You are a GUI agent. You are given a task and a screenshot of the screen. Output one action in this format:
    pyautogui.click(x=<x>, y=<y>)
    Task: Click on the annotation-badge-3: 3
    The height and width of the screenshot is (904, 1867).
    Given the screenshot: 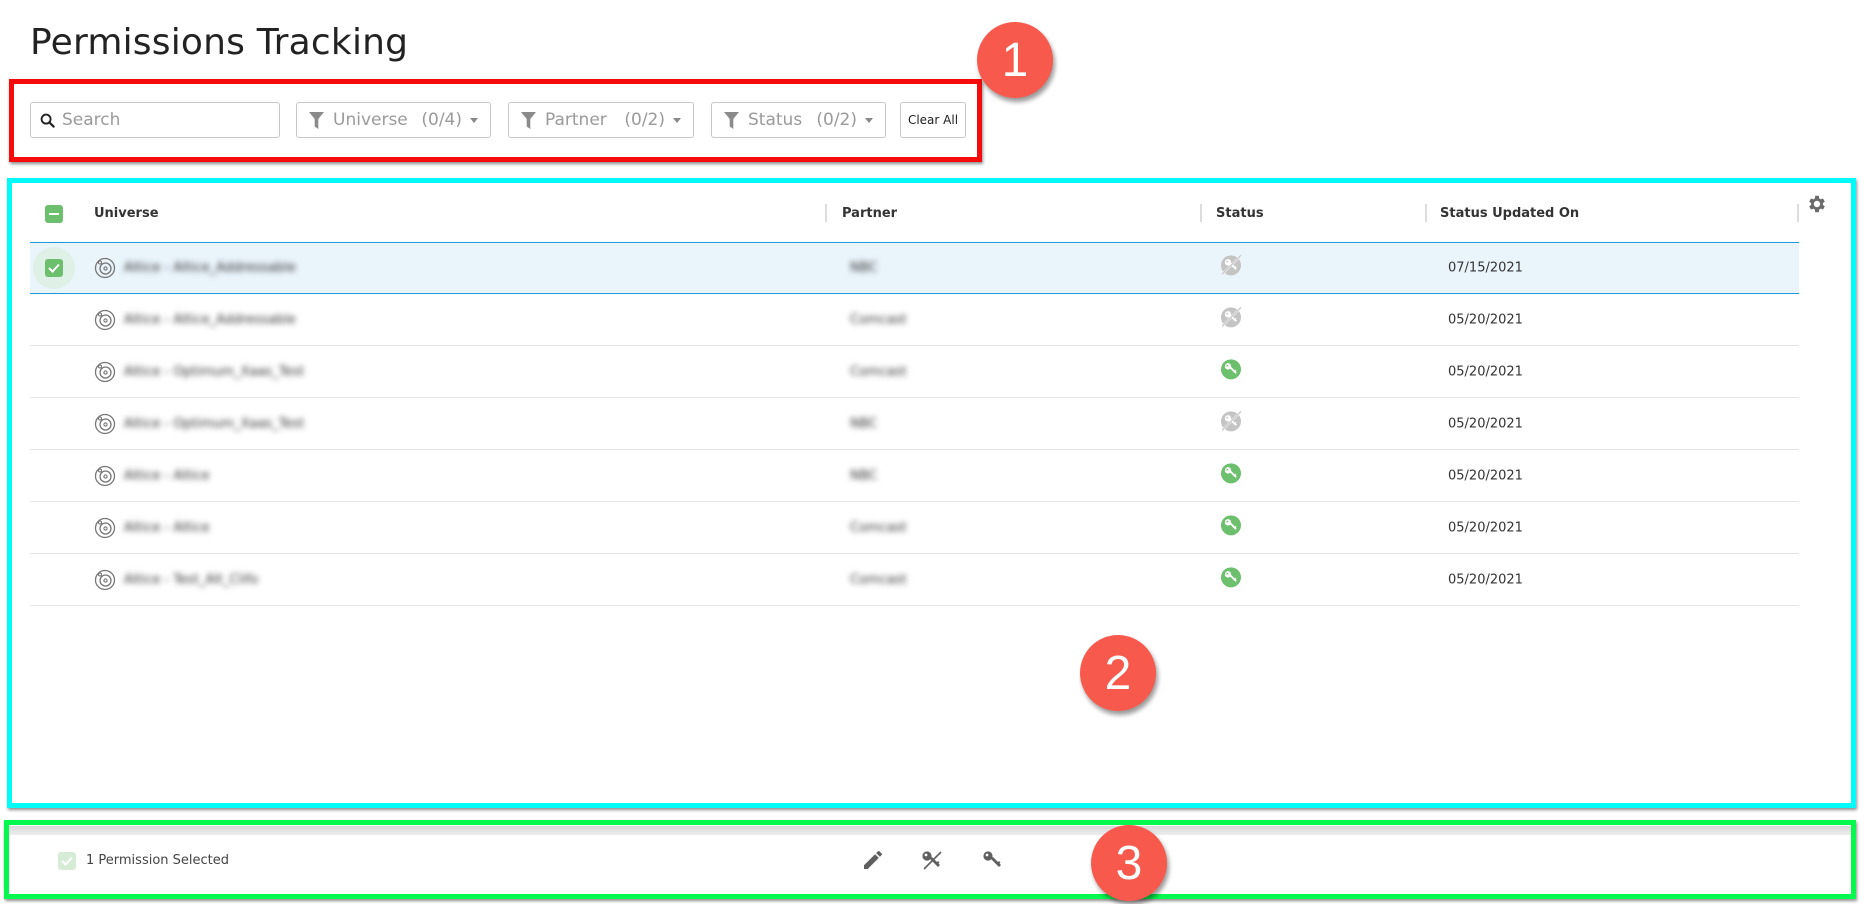 What is the action you would take?
    pyautogui.click(x=1129, y=863)
    